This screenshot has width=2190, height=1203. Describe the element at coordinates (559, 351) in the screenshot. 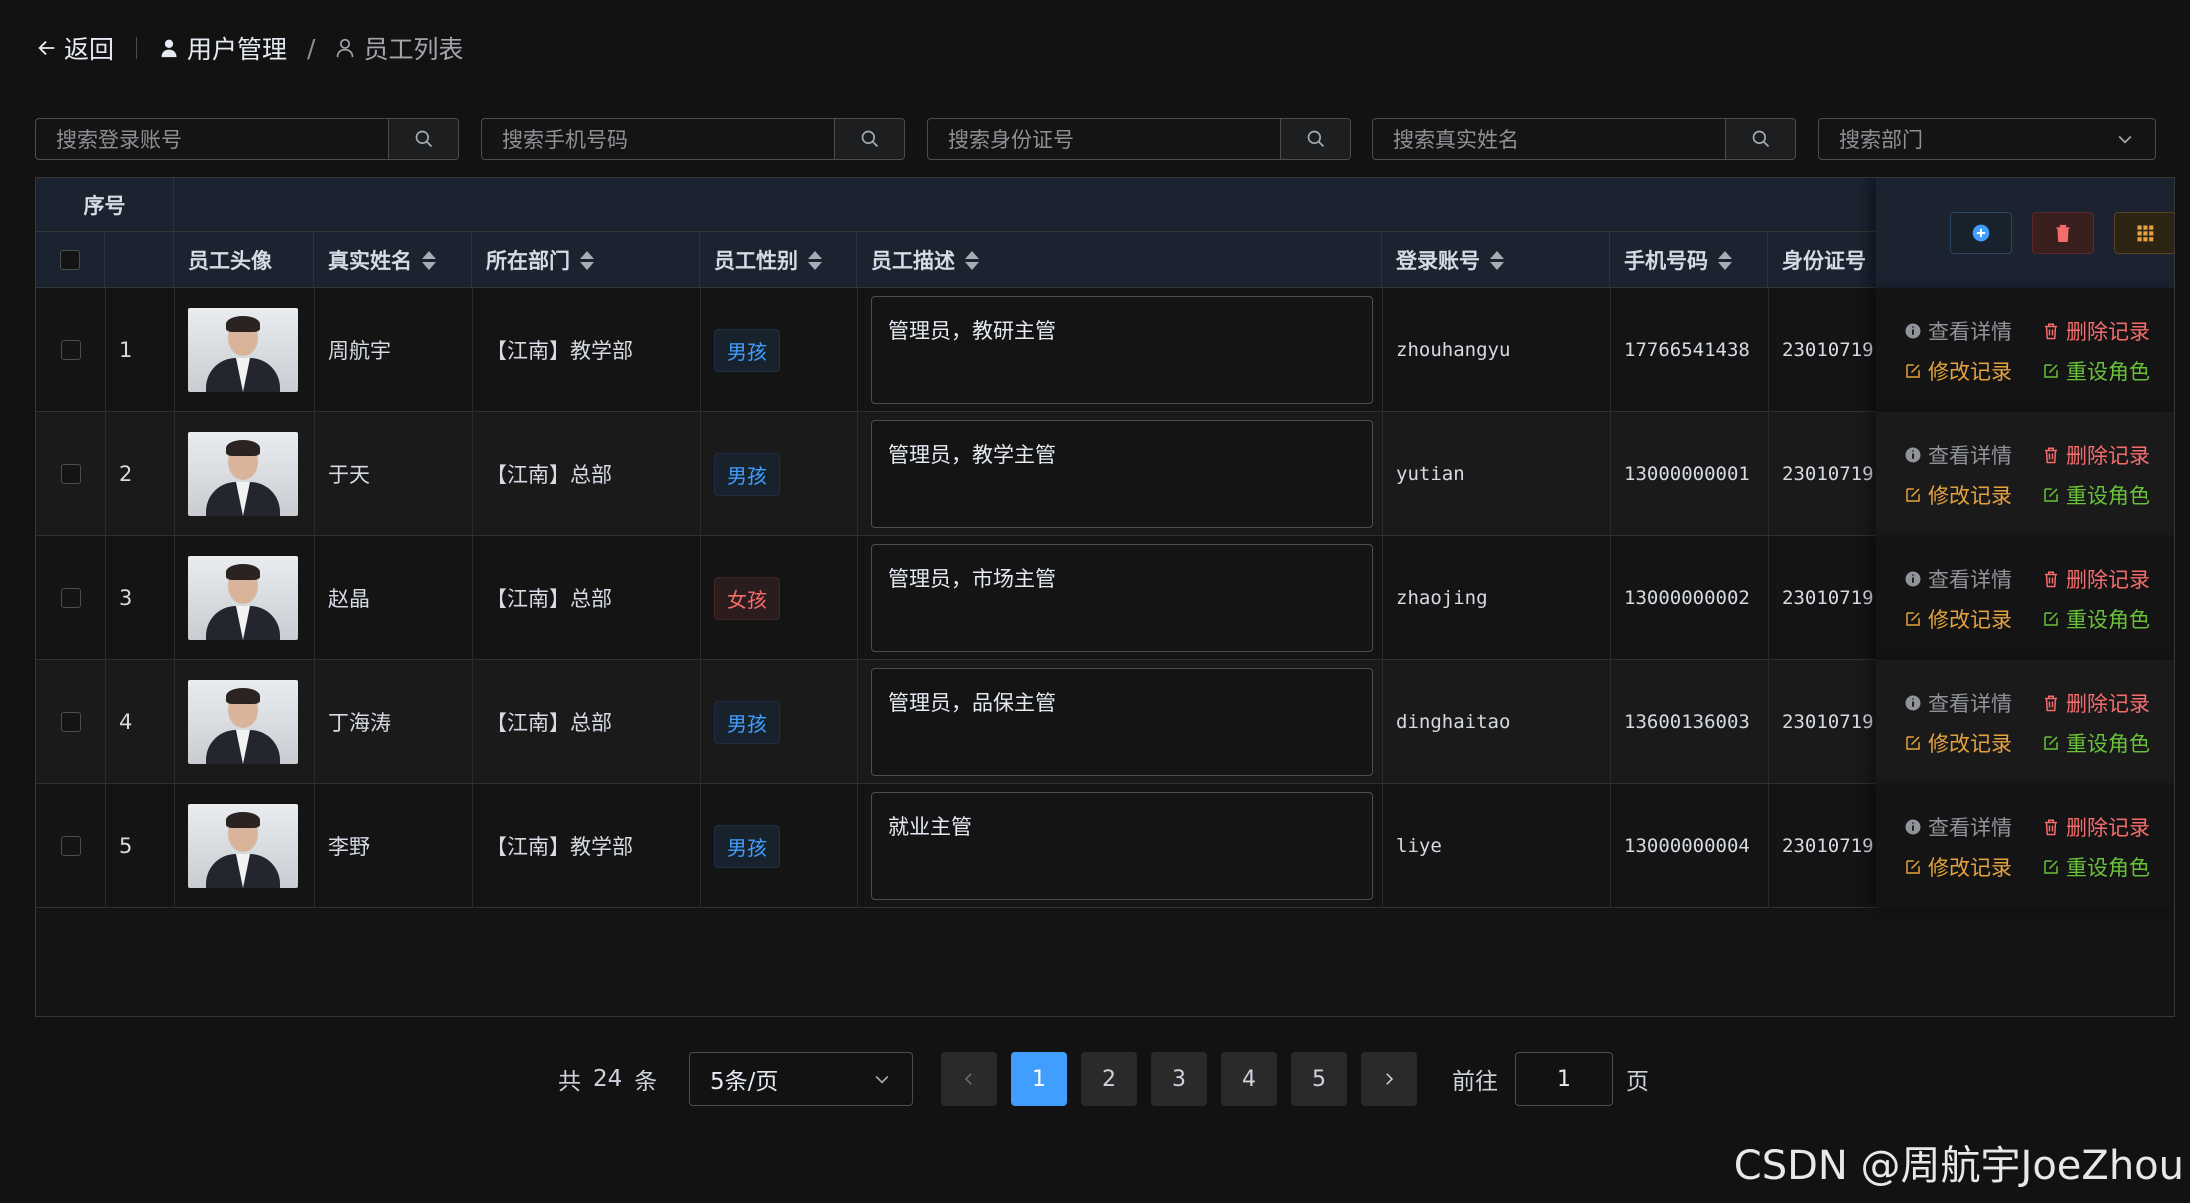

I see `dept-cell: 【江南】教学部` at that location.